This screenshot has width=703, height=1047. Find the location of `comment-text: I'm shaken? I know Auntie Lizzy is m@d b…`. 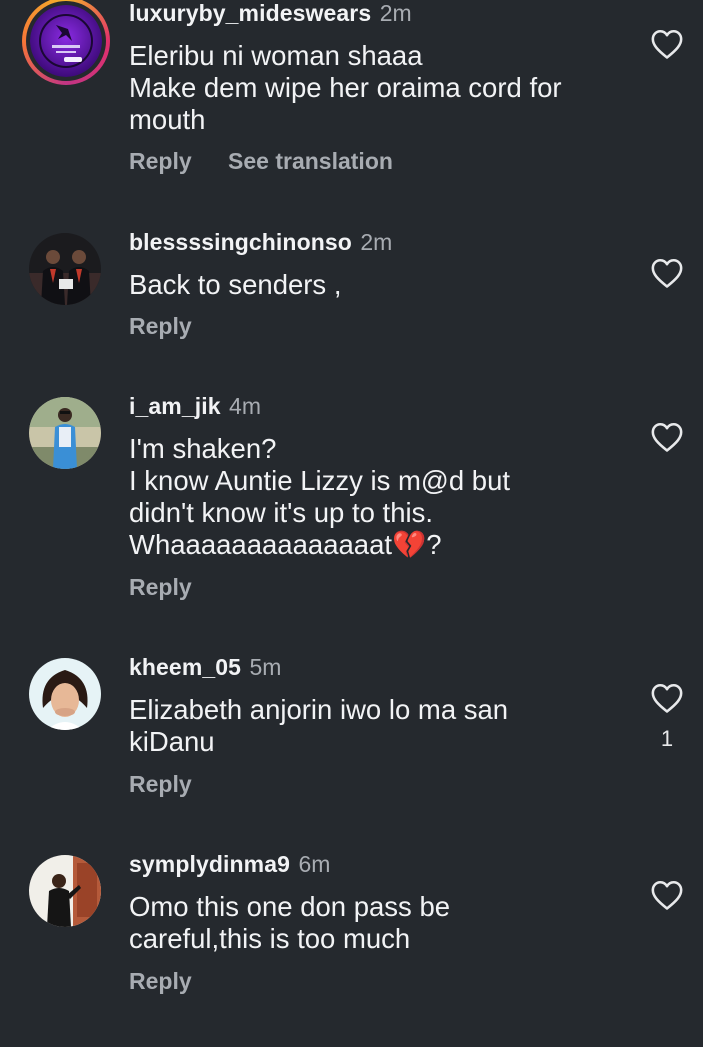

comment-text: I'm shaken? I know Auntie Lizzy is m@d b… is located at coordinates (319, 496).